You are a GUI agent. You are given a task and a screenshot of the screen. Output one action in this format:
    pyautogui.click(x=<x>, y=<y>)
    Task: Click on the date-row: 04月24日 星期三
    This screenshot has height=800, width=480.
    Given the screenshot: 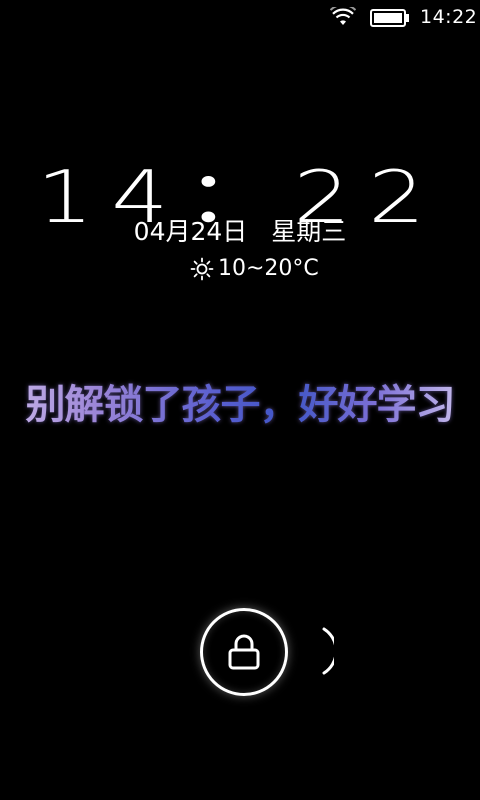 What is the action you would take?
    pyautogui.click(x=240, y=230)
    